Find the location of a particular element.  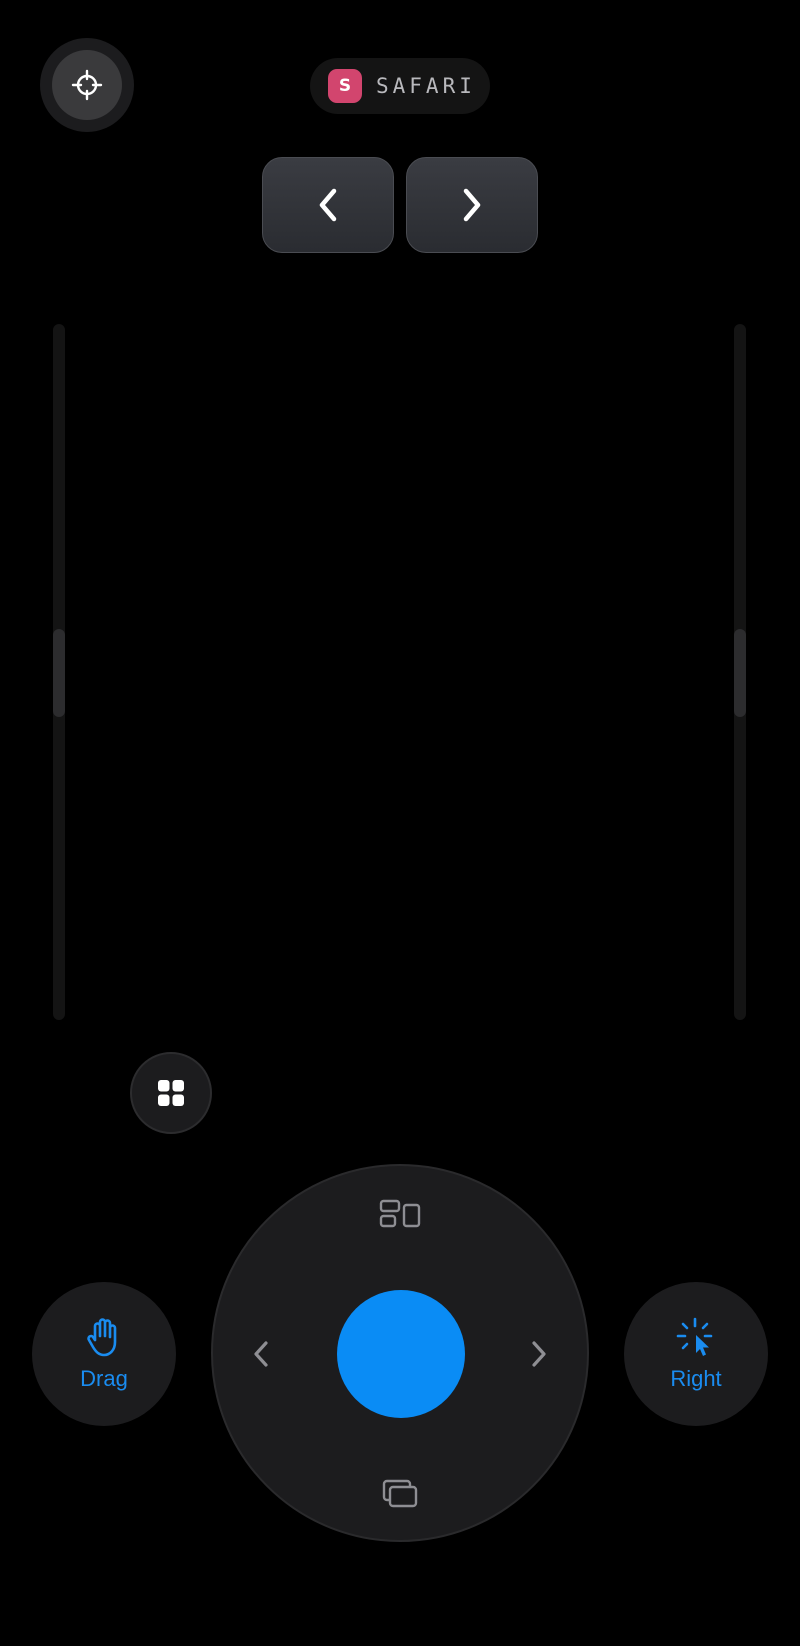

recenter-button-inner is located at coordinates (87, 85).